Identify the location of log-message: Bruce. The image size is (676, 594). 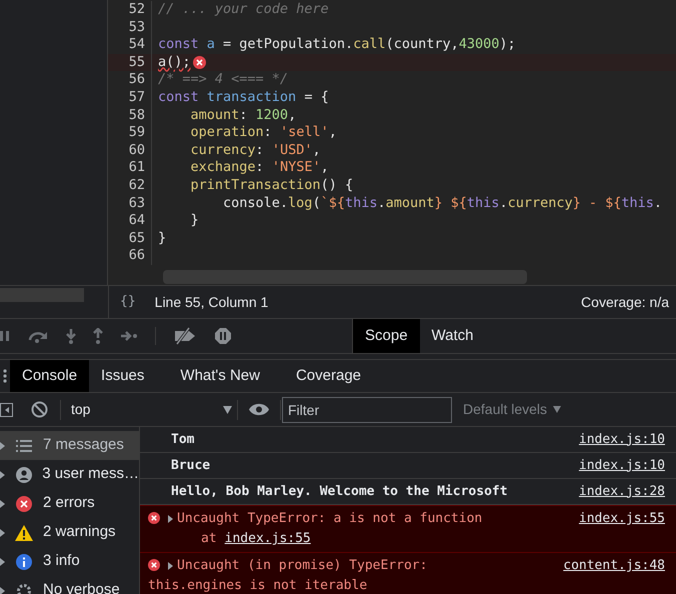
(190, 465).